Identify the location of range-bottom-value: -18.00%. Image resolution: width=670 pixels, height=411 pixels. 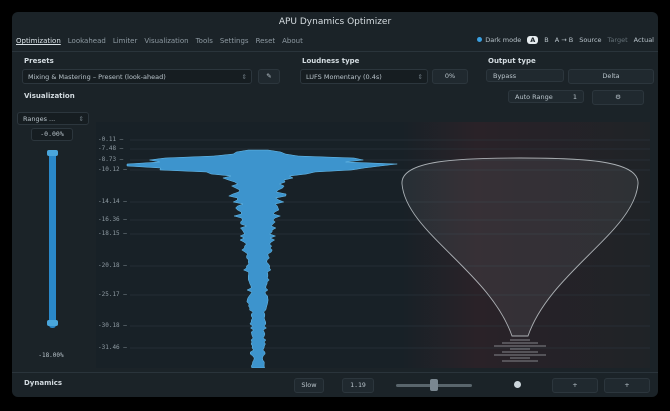
(51, 355).